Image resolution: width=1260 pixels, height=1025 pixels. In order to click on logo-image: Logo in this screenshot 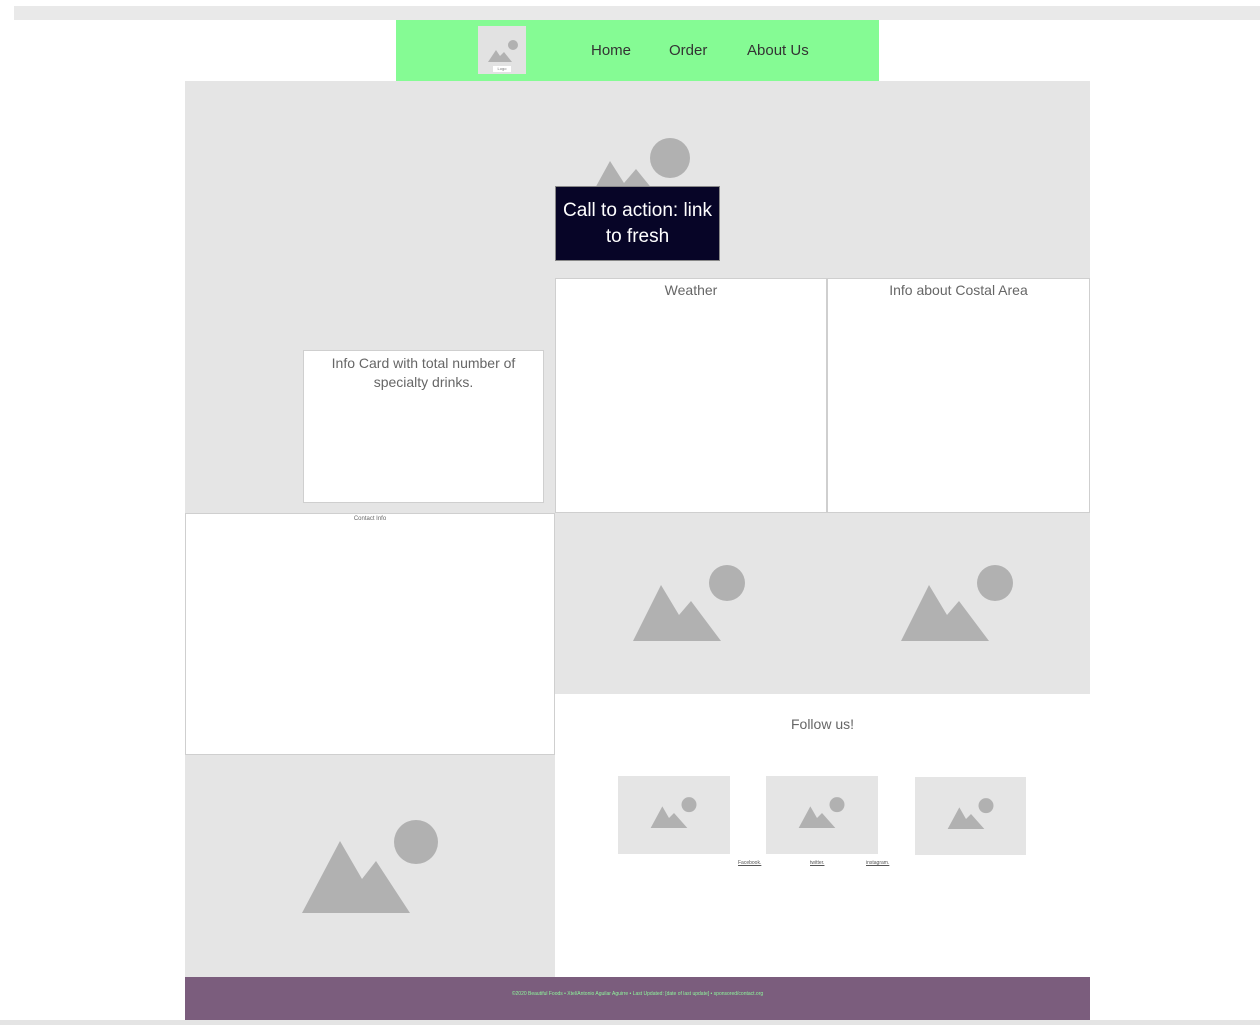, I will do `click(502, 50)`.